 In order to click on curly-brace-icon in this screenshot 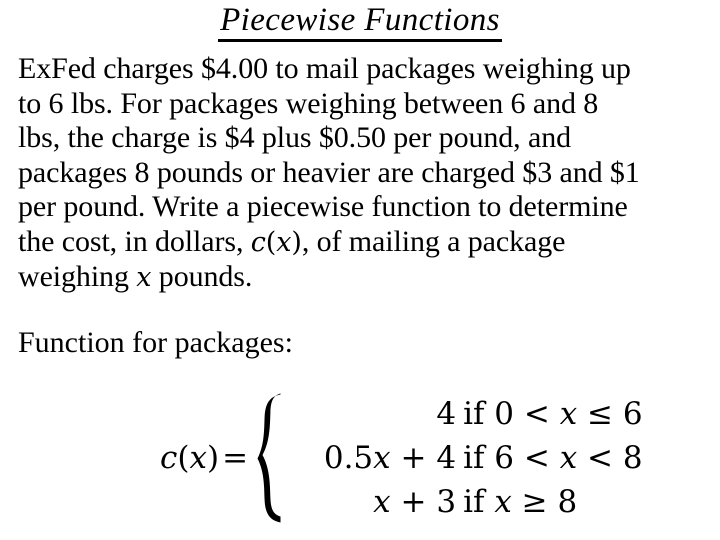, I will do `click(269, 458)`.